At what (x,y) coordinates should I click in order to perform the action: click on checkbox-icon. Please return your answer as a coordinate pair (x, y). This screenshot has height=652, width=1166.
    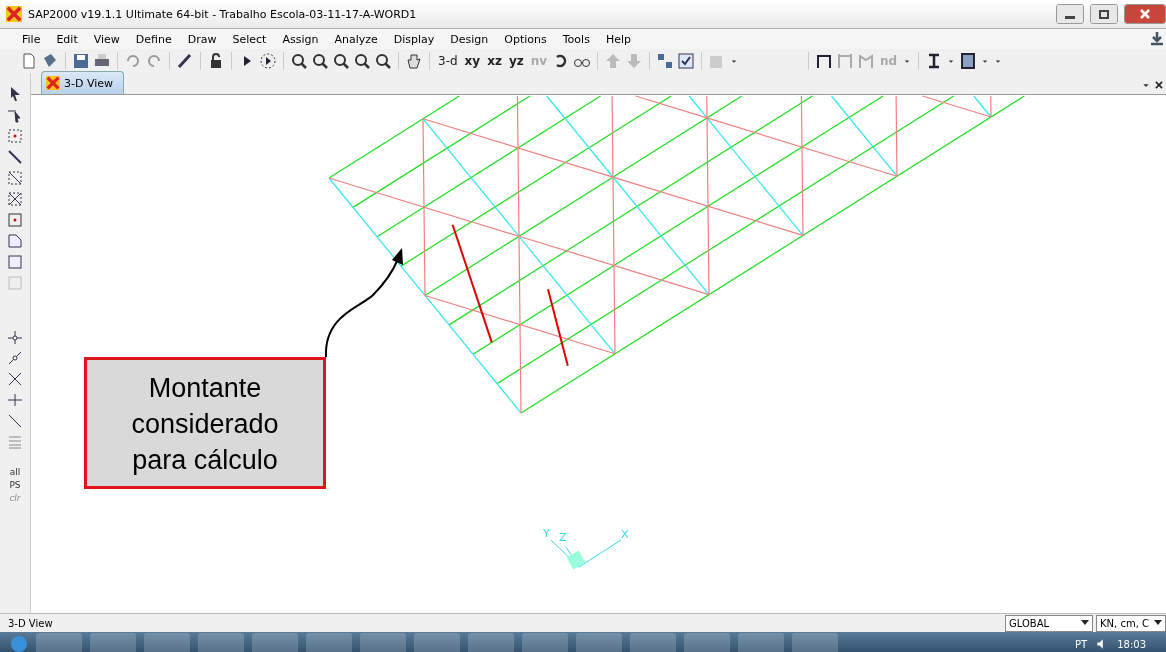
    Looking at the image, I should click on (686, 61).